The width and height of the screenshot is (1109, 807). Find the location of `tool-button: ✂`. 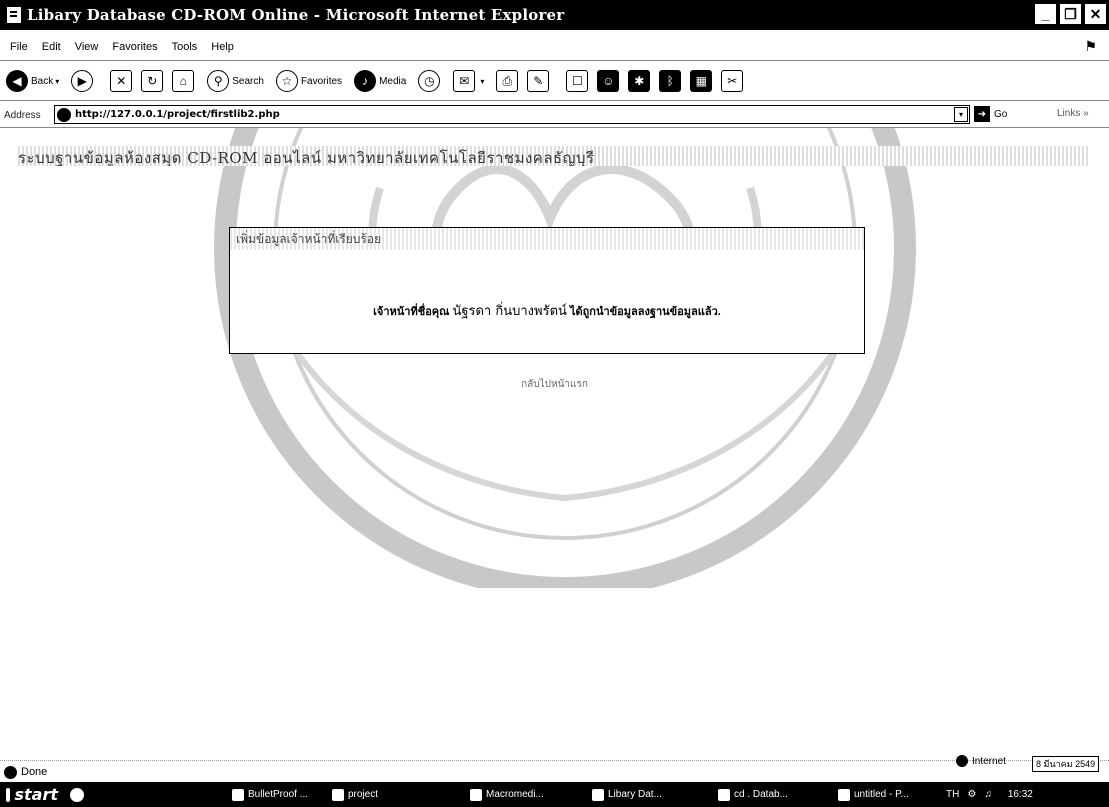

tool-button: ✂ is located at coordinates (733, 81).